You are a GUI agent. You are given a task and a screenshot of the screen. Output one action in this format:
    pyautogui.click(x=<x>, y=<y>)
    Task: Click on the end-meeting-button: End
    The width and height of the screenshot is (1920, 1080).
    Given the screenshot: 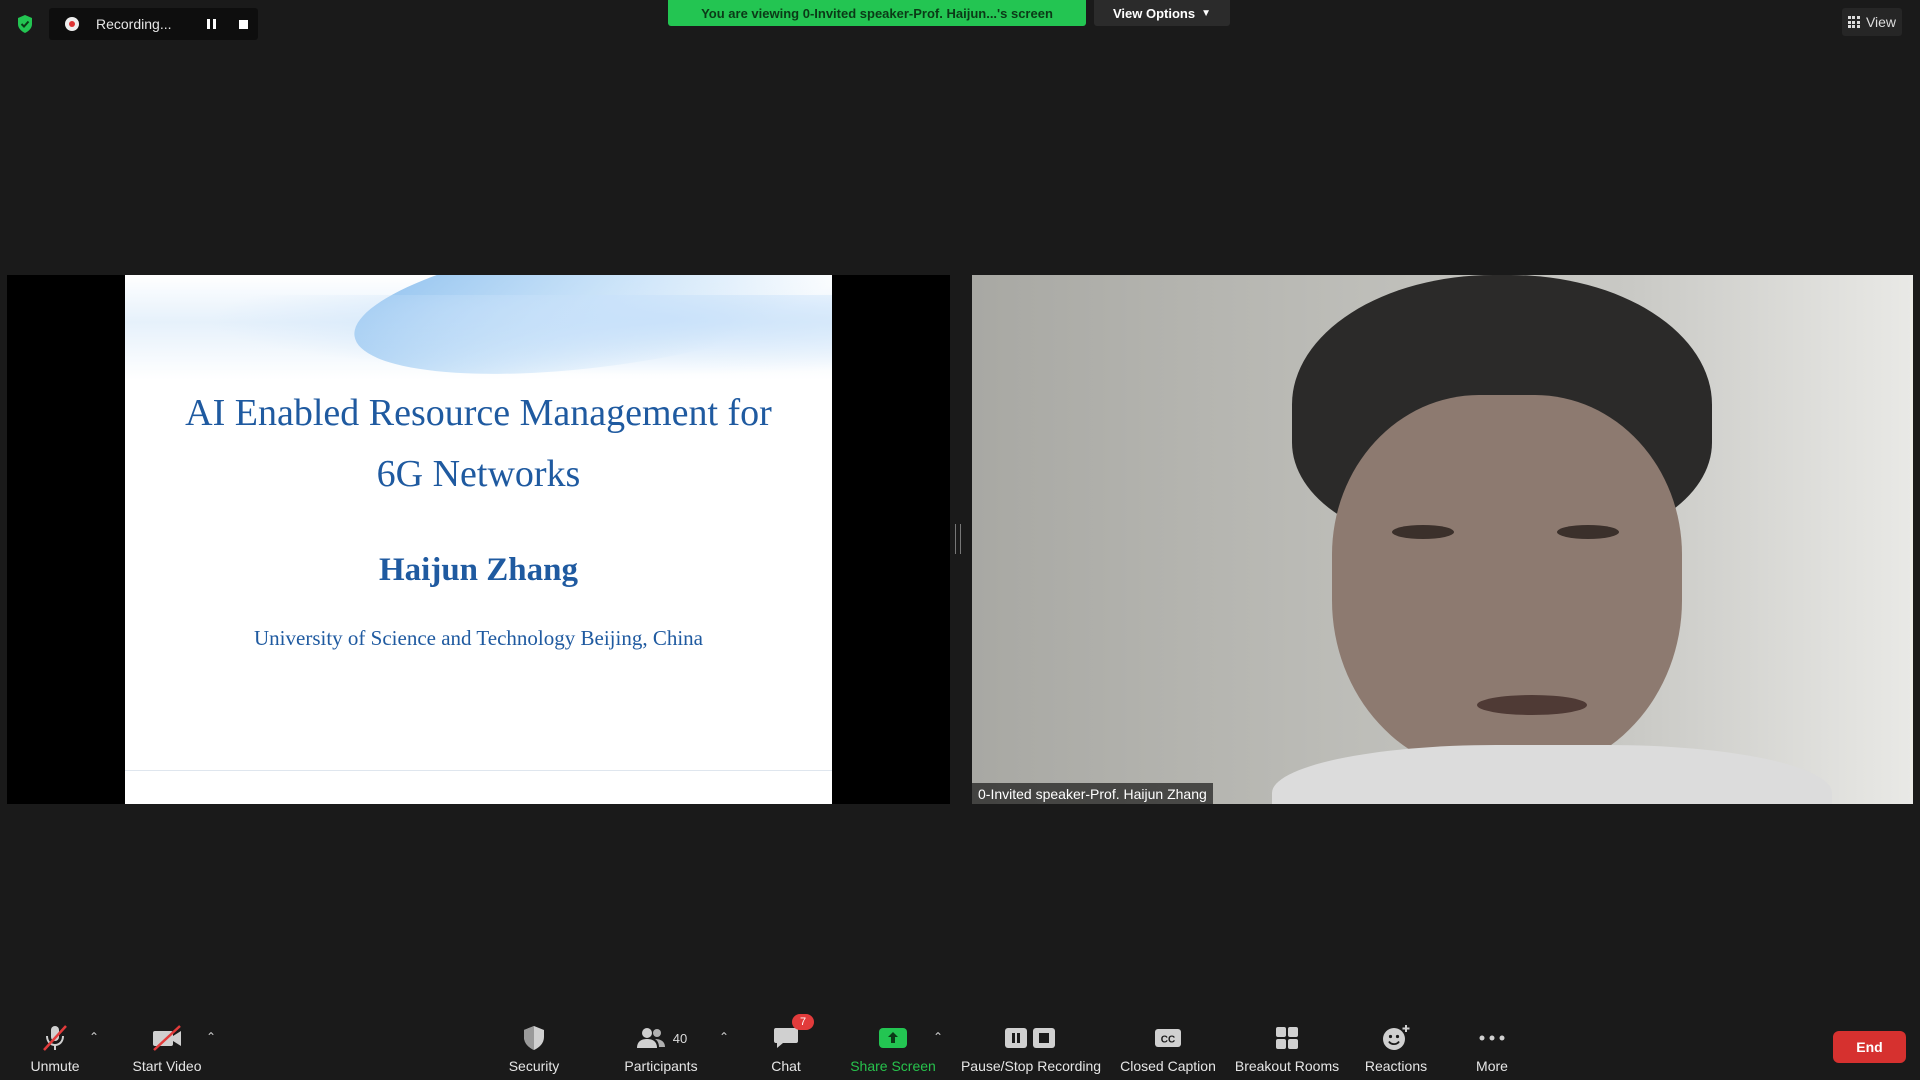 What is the action you would take?
    pyautogui.click(x=1869, y=1047)
    